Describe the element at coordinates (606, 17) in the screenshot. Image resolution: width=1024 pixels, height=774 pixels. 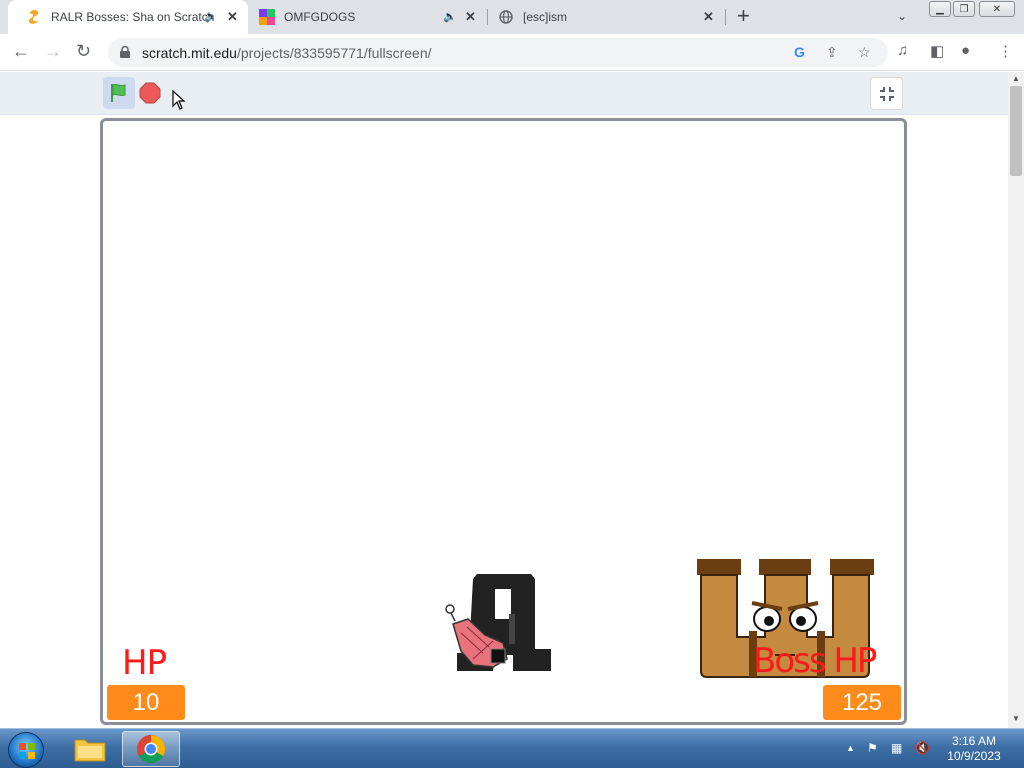
I see `tab-escism: [esc]ism ✕` at that location.